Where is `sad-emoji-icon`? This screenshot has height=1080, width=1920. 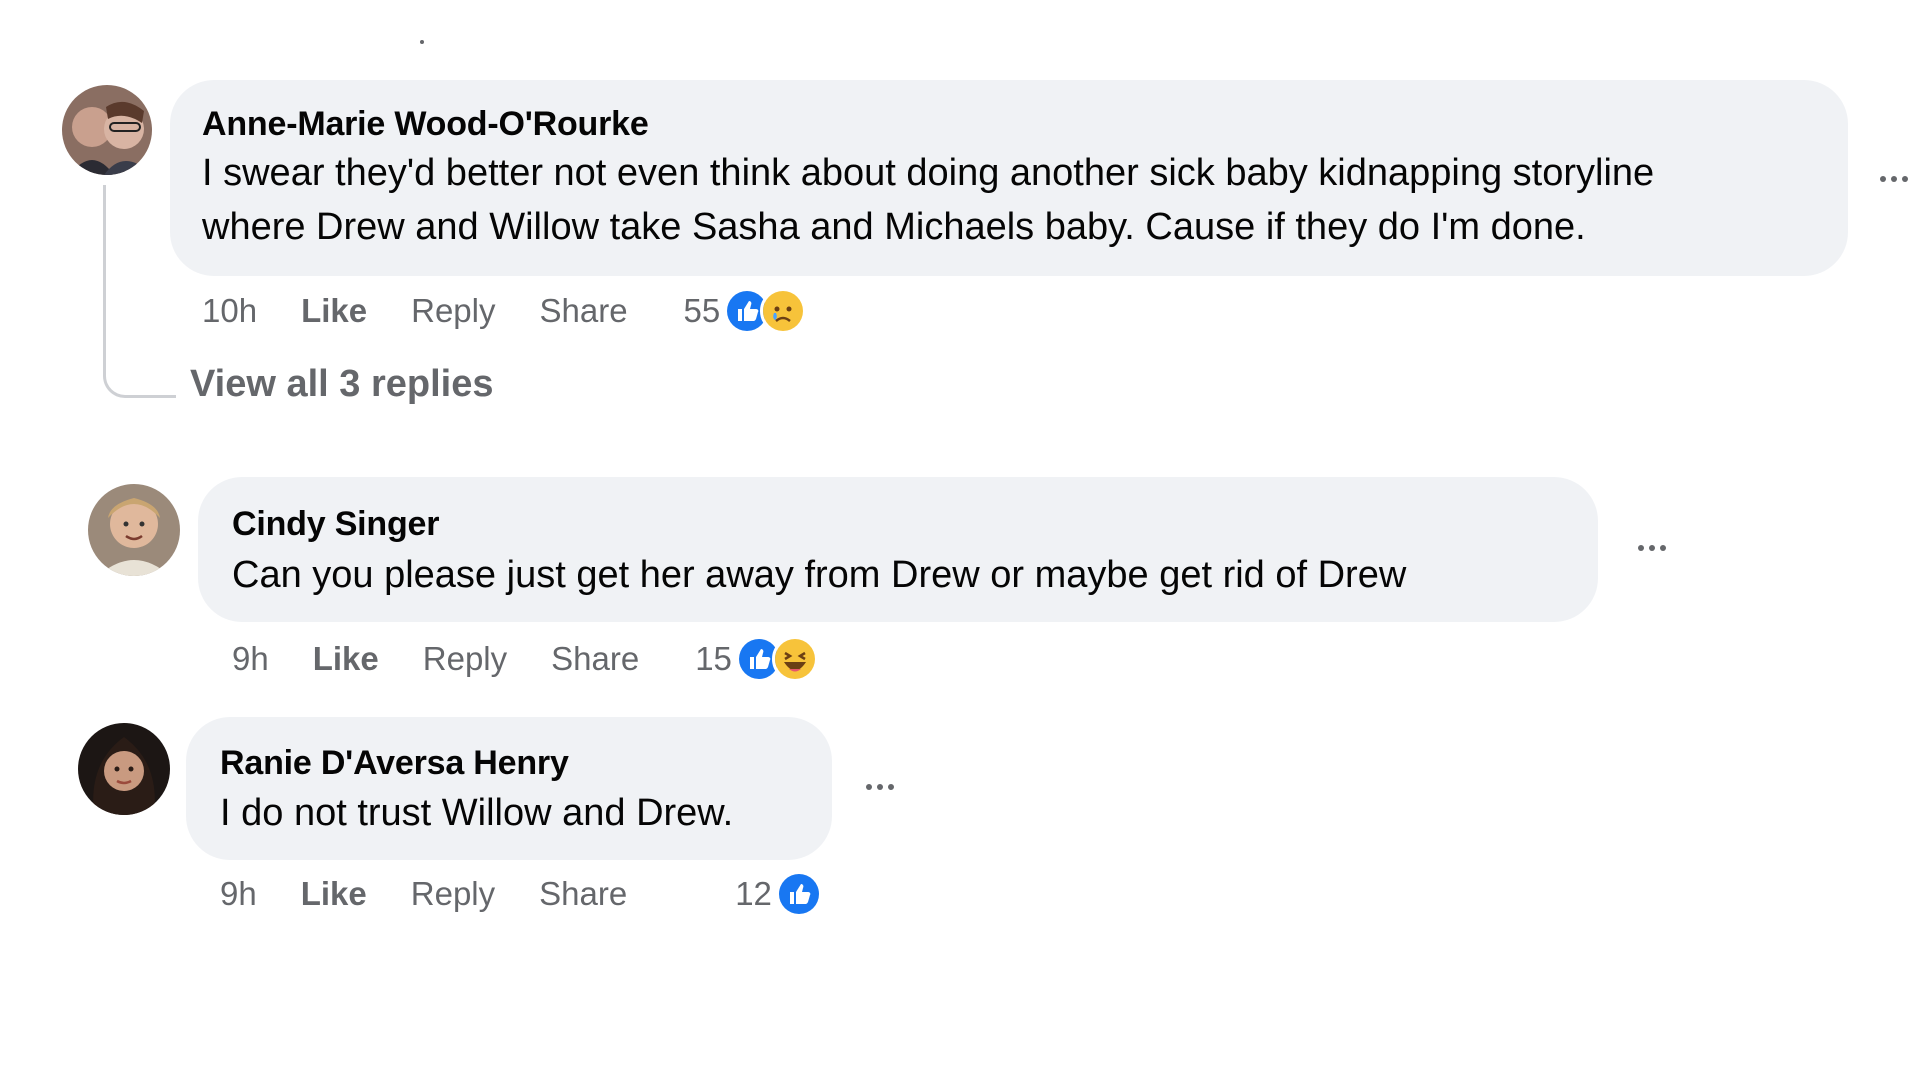 sad-emoji-icon is located at coordinates (783, 311).